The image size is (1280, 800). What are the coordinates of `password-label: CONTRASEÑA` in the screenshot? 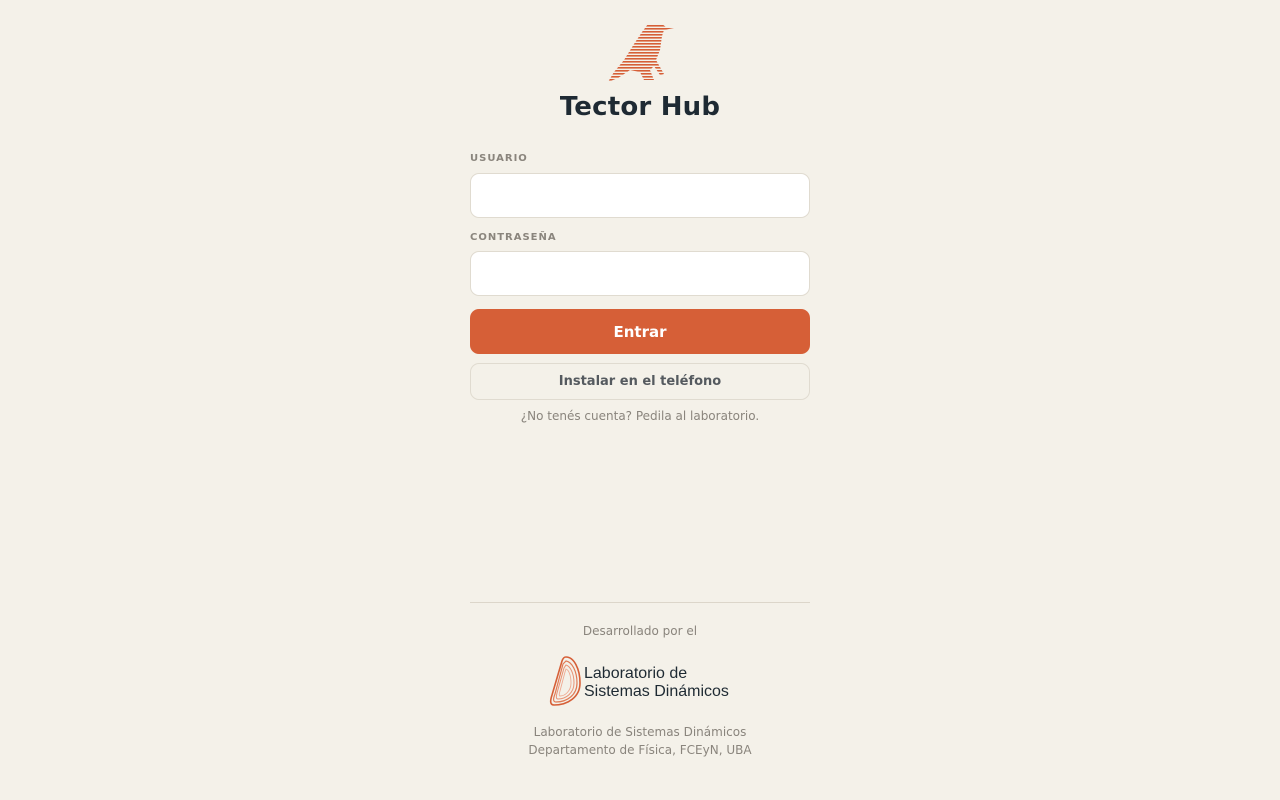 It's located at (513, 237).